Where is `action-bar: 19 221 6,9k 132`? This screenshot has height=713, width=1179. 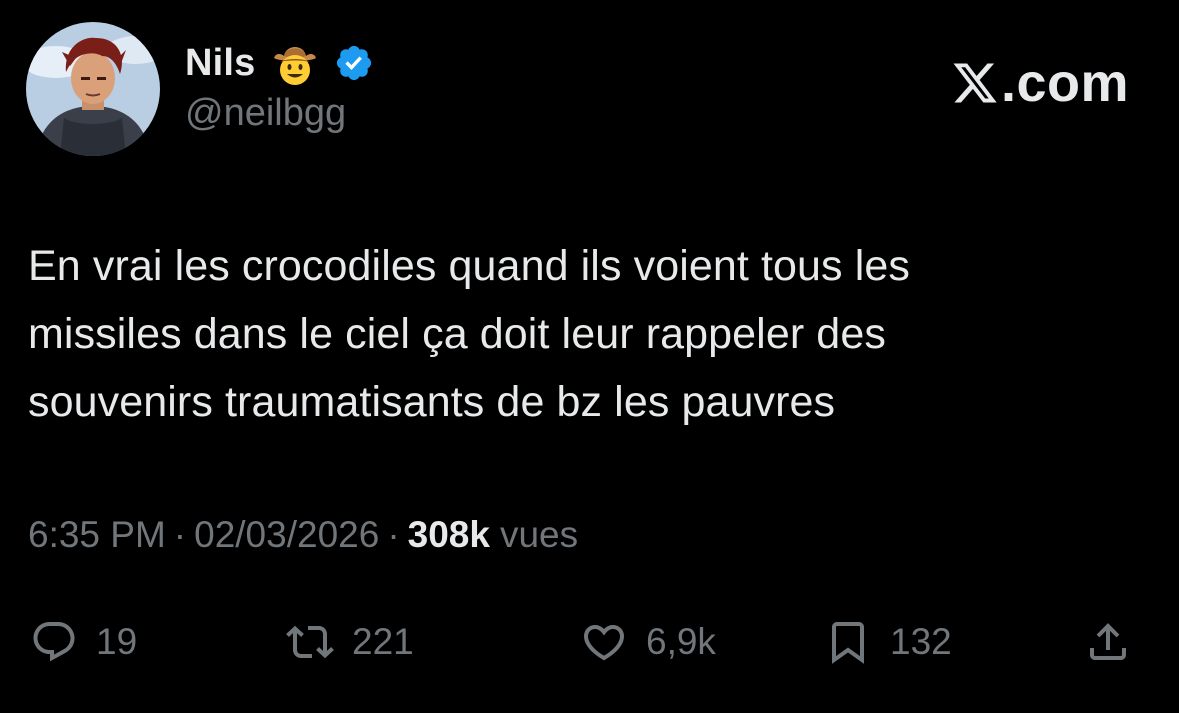 action-bar: 19 221 6,9k 132 is located at coordinates (589, 642).